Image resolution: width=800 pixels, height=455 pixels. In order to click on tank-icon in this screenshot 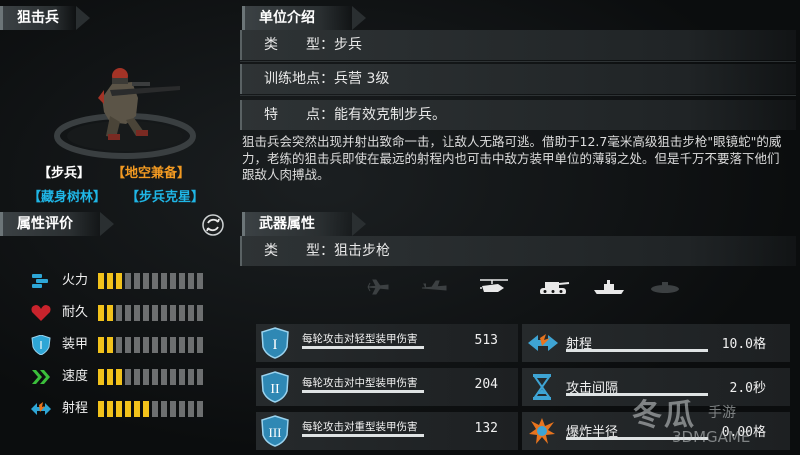, I will do `click(555, 288)`.